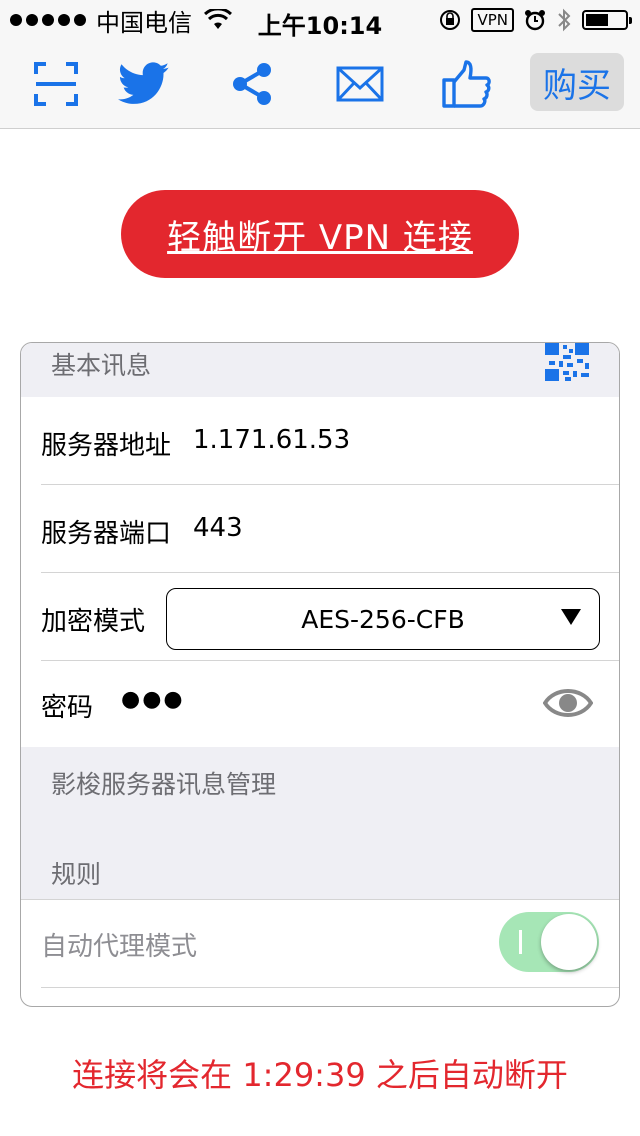 Image resolution: width=640 pixels, height=1136 pixels. I want to click on server-port-row: 服务器端口 443, so click(320, 529).